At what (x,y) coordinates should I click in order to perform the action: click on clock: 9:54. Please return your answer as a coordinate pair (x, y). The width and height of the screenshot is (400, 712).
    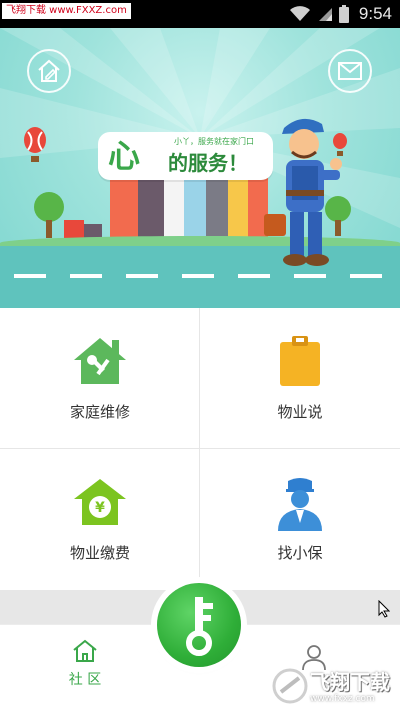
    Looking at the image, I should click on (375, 13).